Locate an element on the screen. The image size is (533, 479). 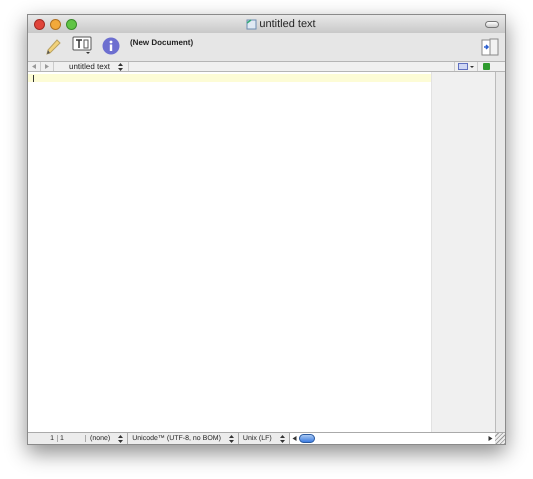
close-button is located at coordinates (39, 24).